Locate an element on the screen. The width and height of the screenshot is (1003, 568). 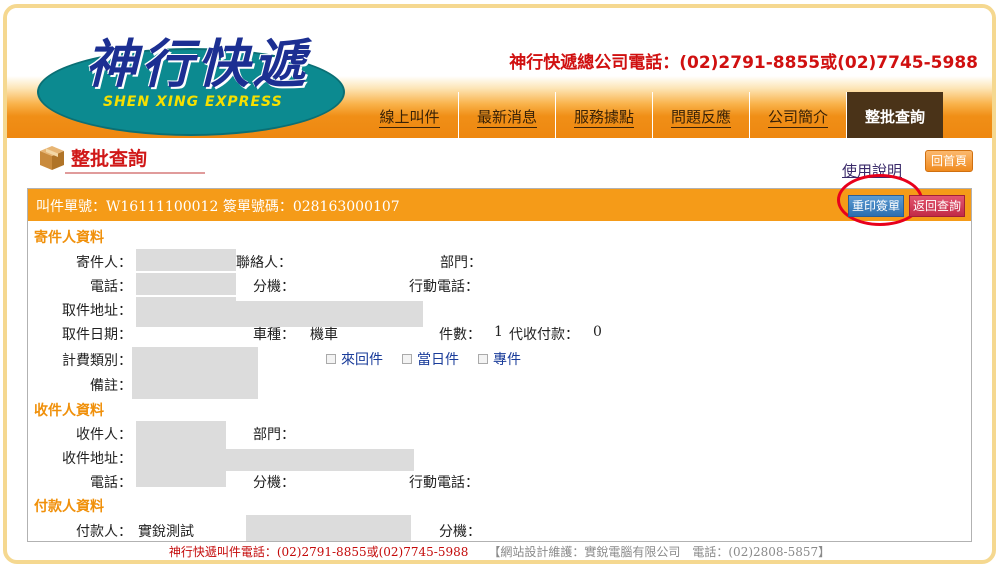
receiver-address-label: 收件地址： is located at coordinates (97, 459).